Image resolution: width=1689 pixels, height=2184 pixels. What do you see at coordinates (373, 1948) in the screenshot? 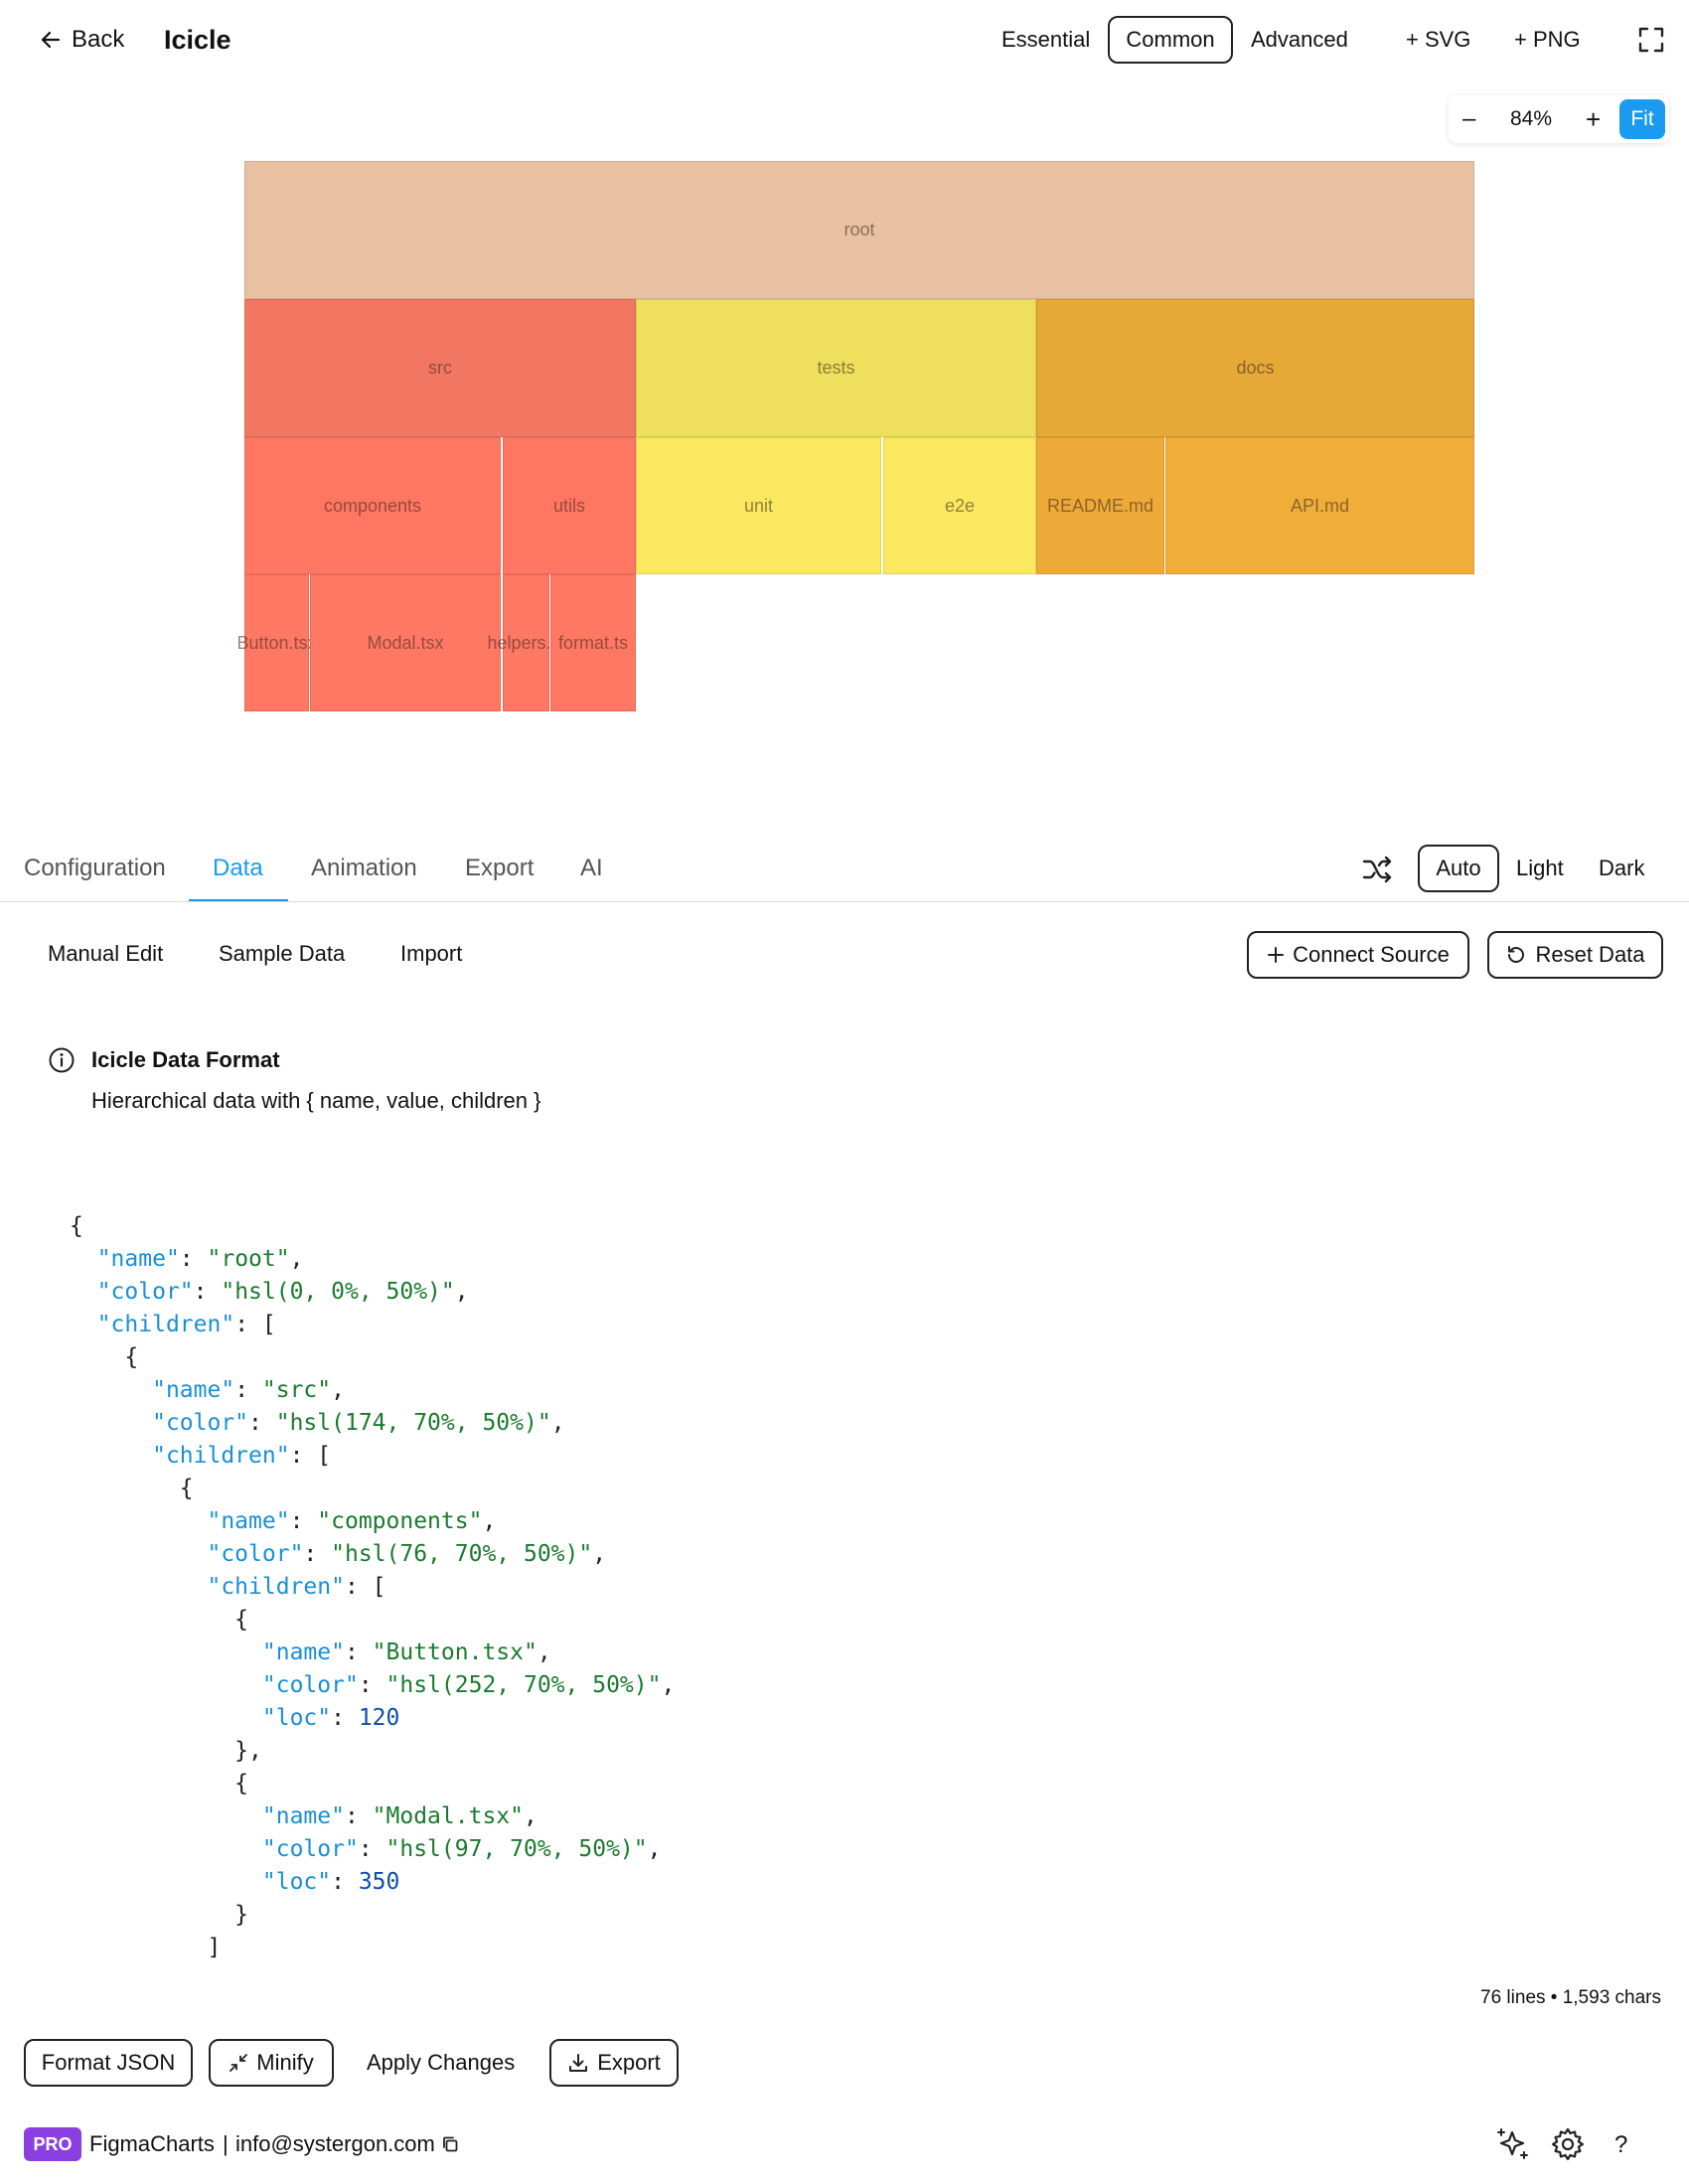
I see `code-line: ]` at bounding box center [373, 1948].